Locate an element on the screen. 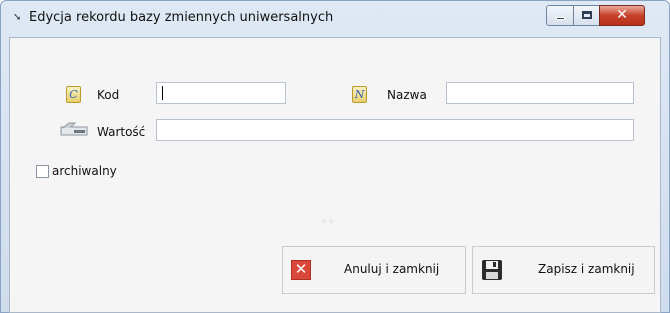  close-icon: ✕ is located at coordinates (622, 15).